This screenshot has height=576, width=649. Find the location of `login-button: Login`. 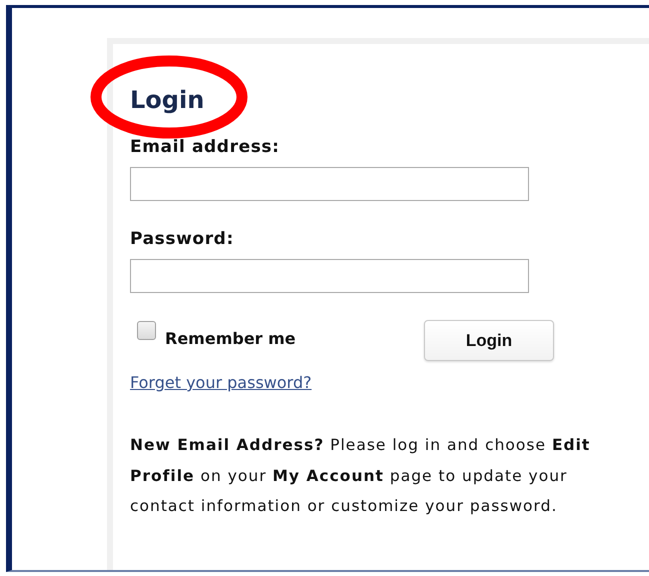

login-button: Login is located at coordinates (489, 340).